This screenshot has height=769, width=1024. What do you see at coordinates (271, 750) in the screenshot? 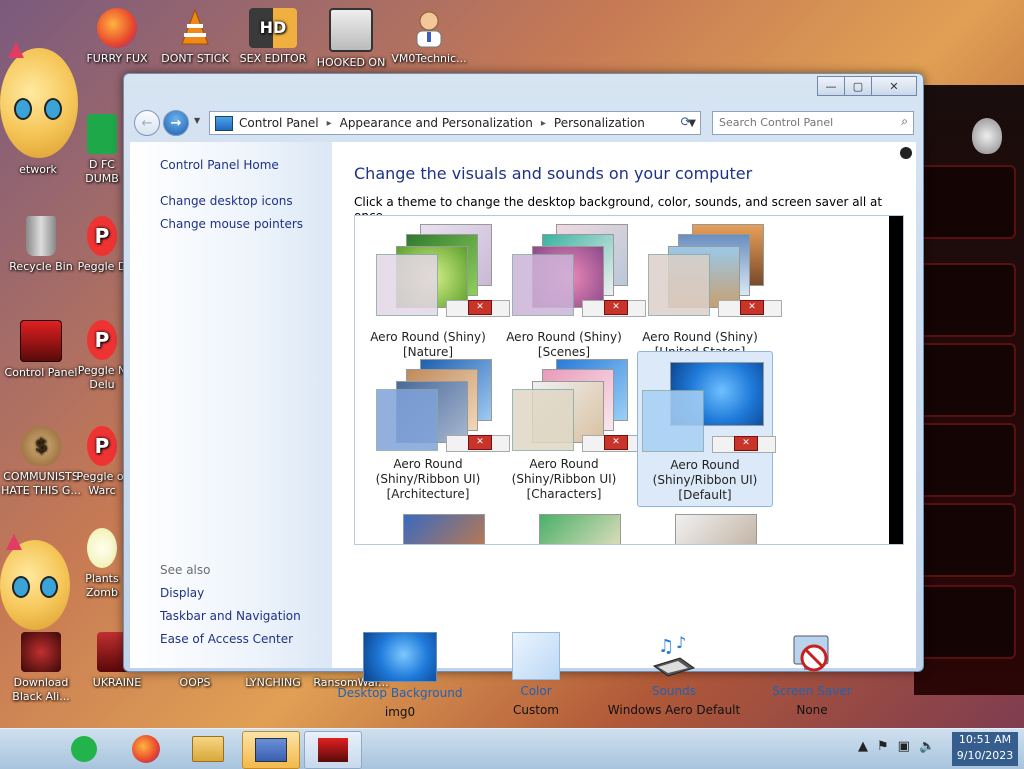
I see `taskbar-control-panel-button` at bounding box center [271, 750].